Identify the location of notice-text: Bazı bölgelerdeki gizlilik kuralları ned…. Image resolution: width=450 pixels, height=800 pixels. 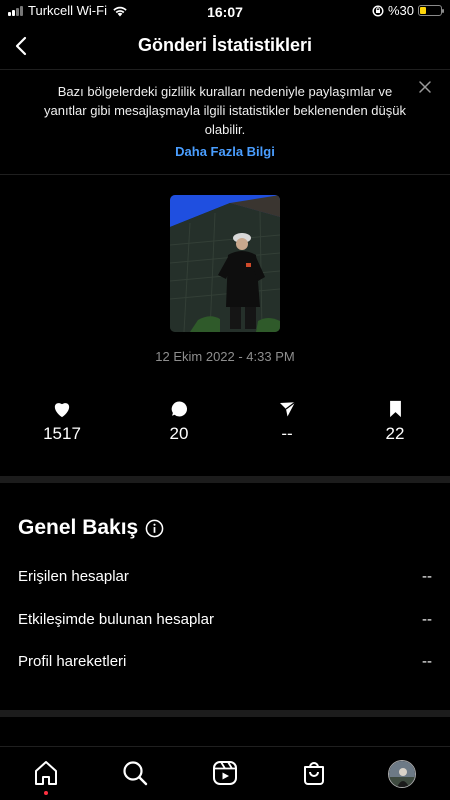
(224, 110).